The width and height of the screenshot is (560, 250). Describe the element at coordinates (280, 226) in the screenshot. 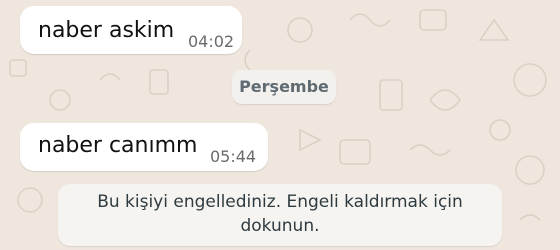

I see `blocked-notice-line2: dokunun.` at that location.